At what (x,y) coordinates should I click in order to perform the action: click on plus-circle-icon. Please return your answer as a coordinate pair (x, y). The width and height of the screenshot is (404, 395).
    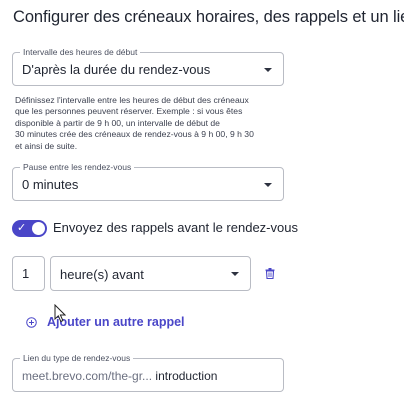
    Looking at the image, I should click on (31, 322).